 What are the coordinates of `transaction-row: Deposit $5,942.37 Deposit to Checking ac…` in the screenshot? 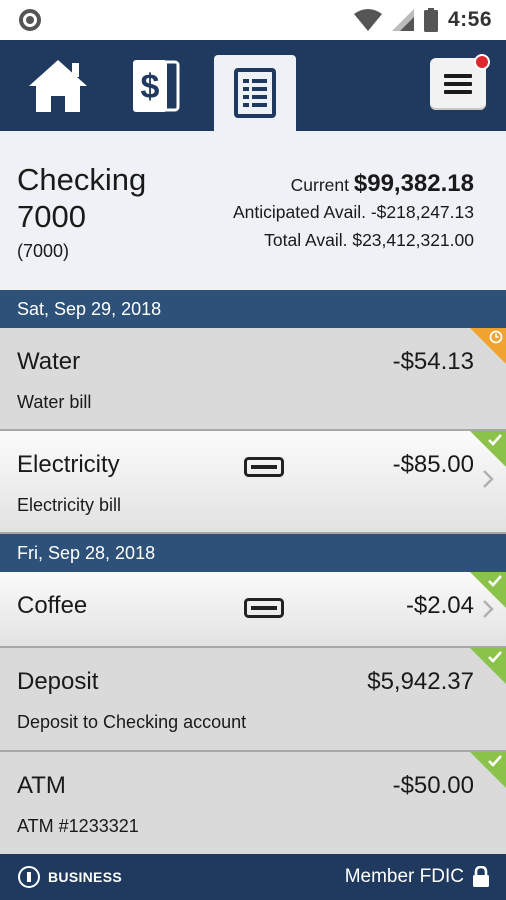 It's located at (253, 700).